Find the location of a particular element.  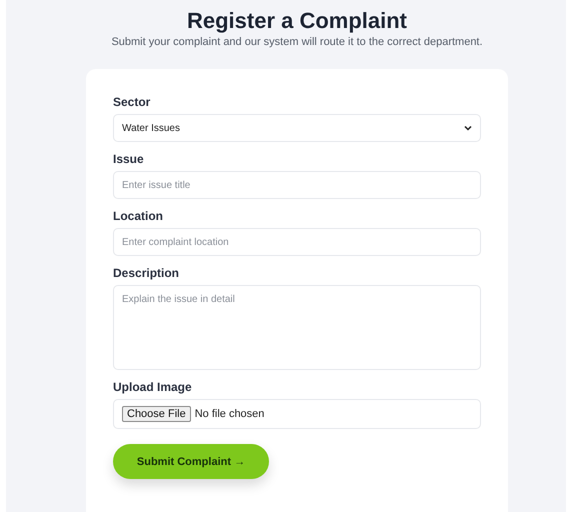

field-label: Issue is located at coordinates (129, 159).